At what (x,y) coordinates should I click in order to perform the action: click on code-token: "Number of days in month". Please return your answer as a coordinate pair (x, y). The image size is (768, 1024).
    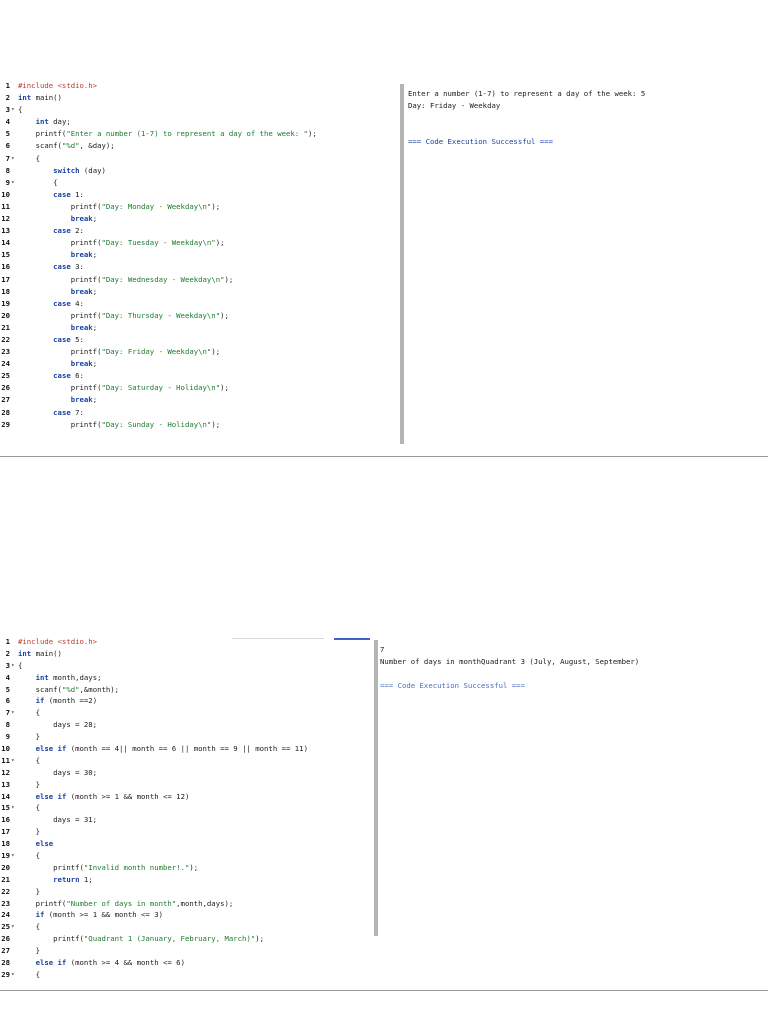
    Looking at the image, I should click on (121, 903).